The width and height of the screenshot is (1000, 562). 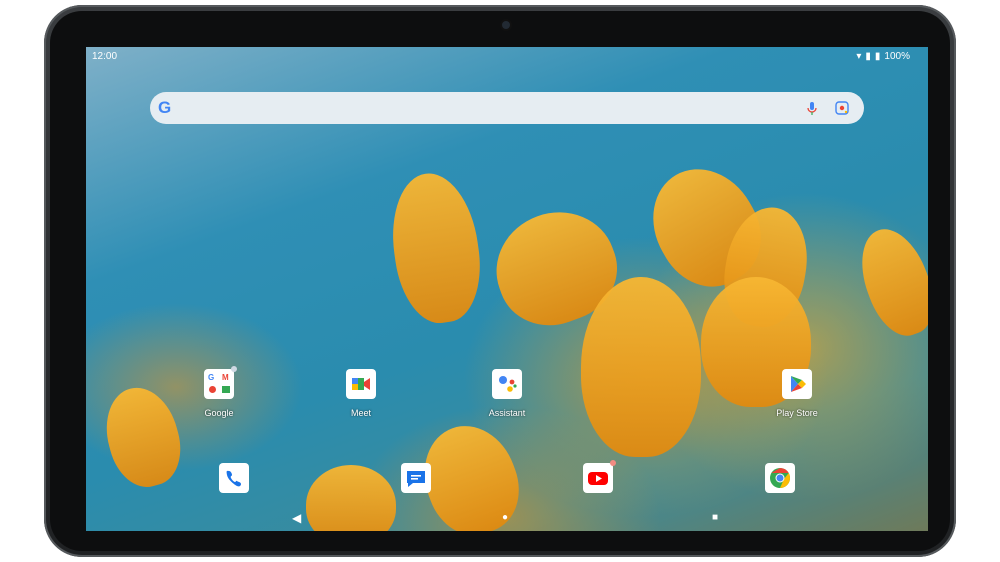 What do you see at coordinates (812, 108) in the screenshot?
I see `mic-icon` at bounding box center [812, 108].